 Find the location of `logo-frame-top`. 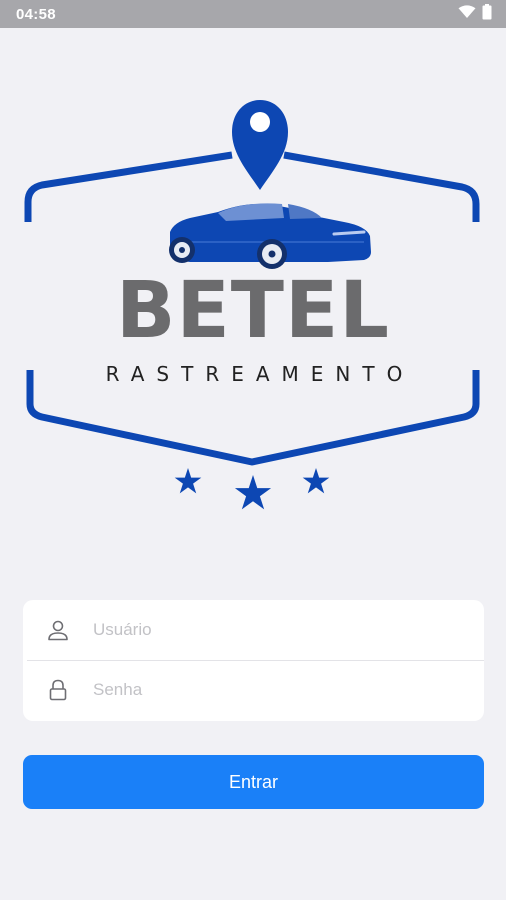

logo-frame-top is located at coordinates (128, 186).